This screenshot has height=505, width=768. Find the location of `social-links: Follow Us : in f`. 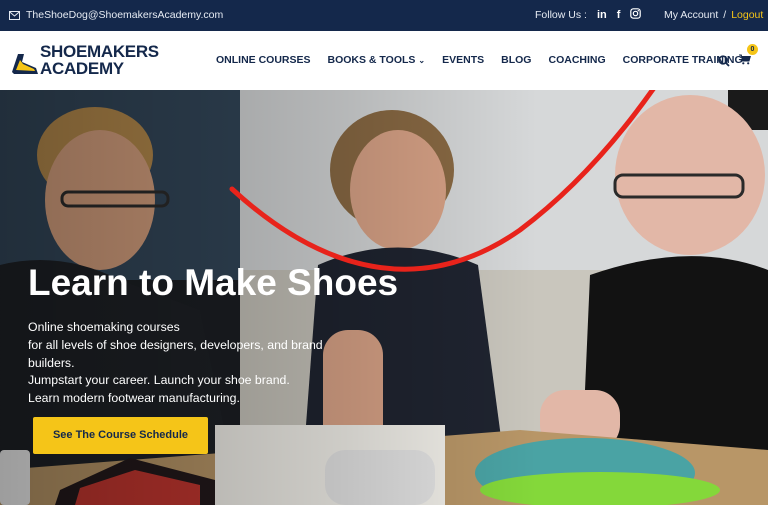

social-links: Follow Us : in f is located at coordinates (588, 15).